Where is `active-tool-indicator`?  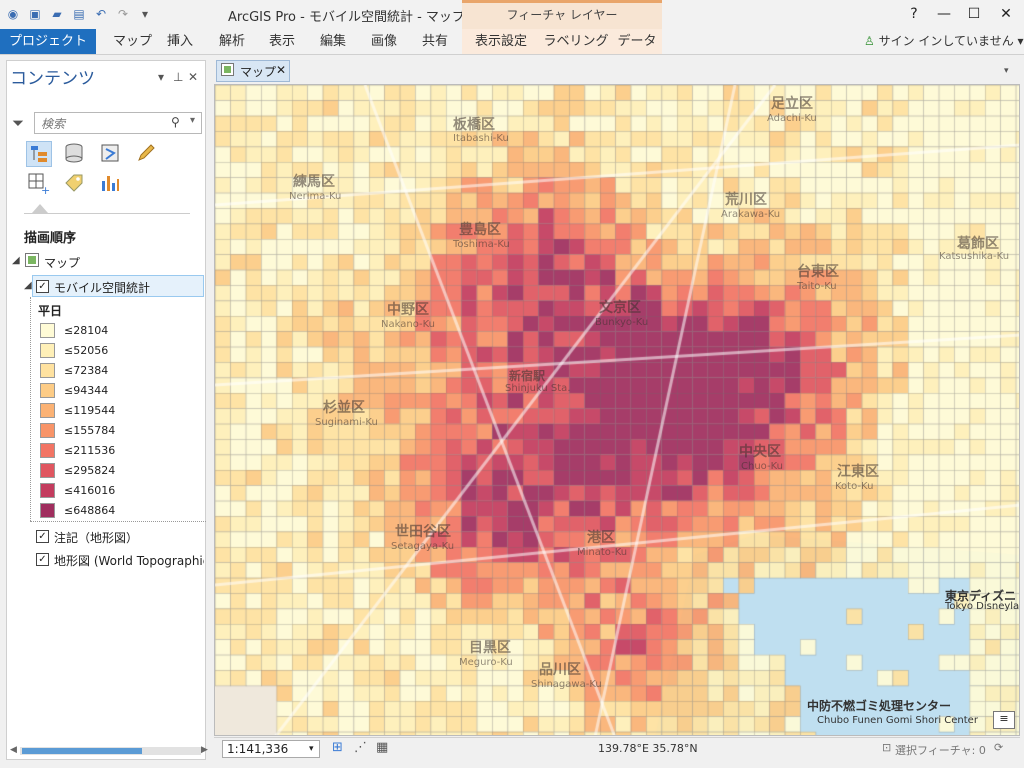 active-tool-indicator is located at coordinates (40, 208).